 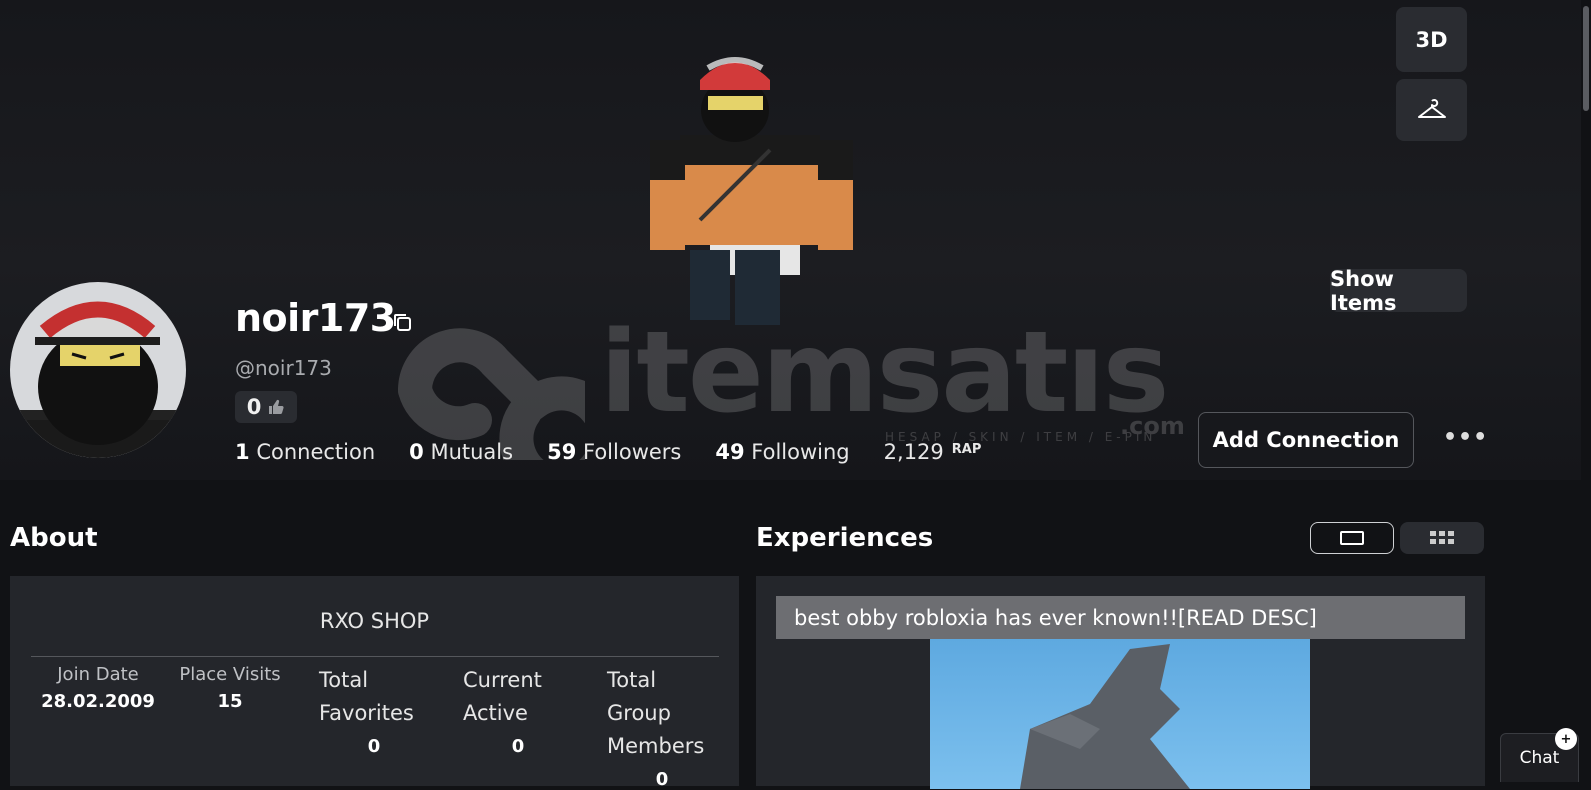 What do you see at coordinates (511, 414) in the screenshot?
I see `itemsatis-logo-icon` at bounding box center [511, 414].